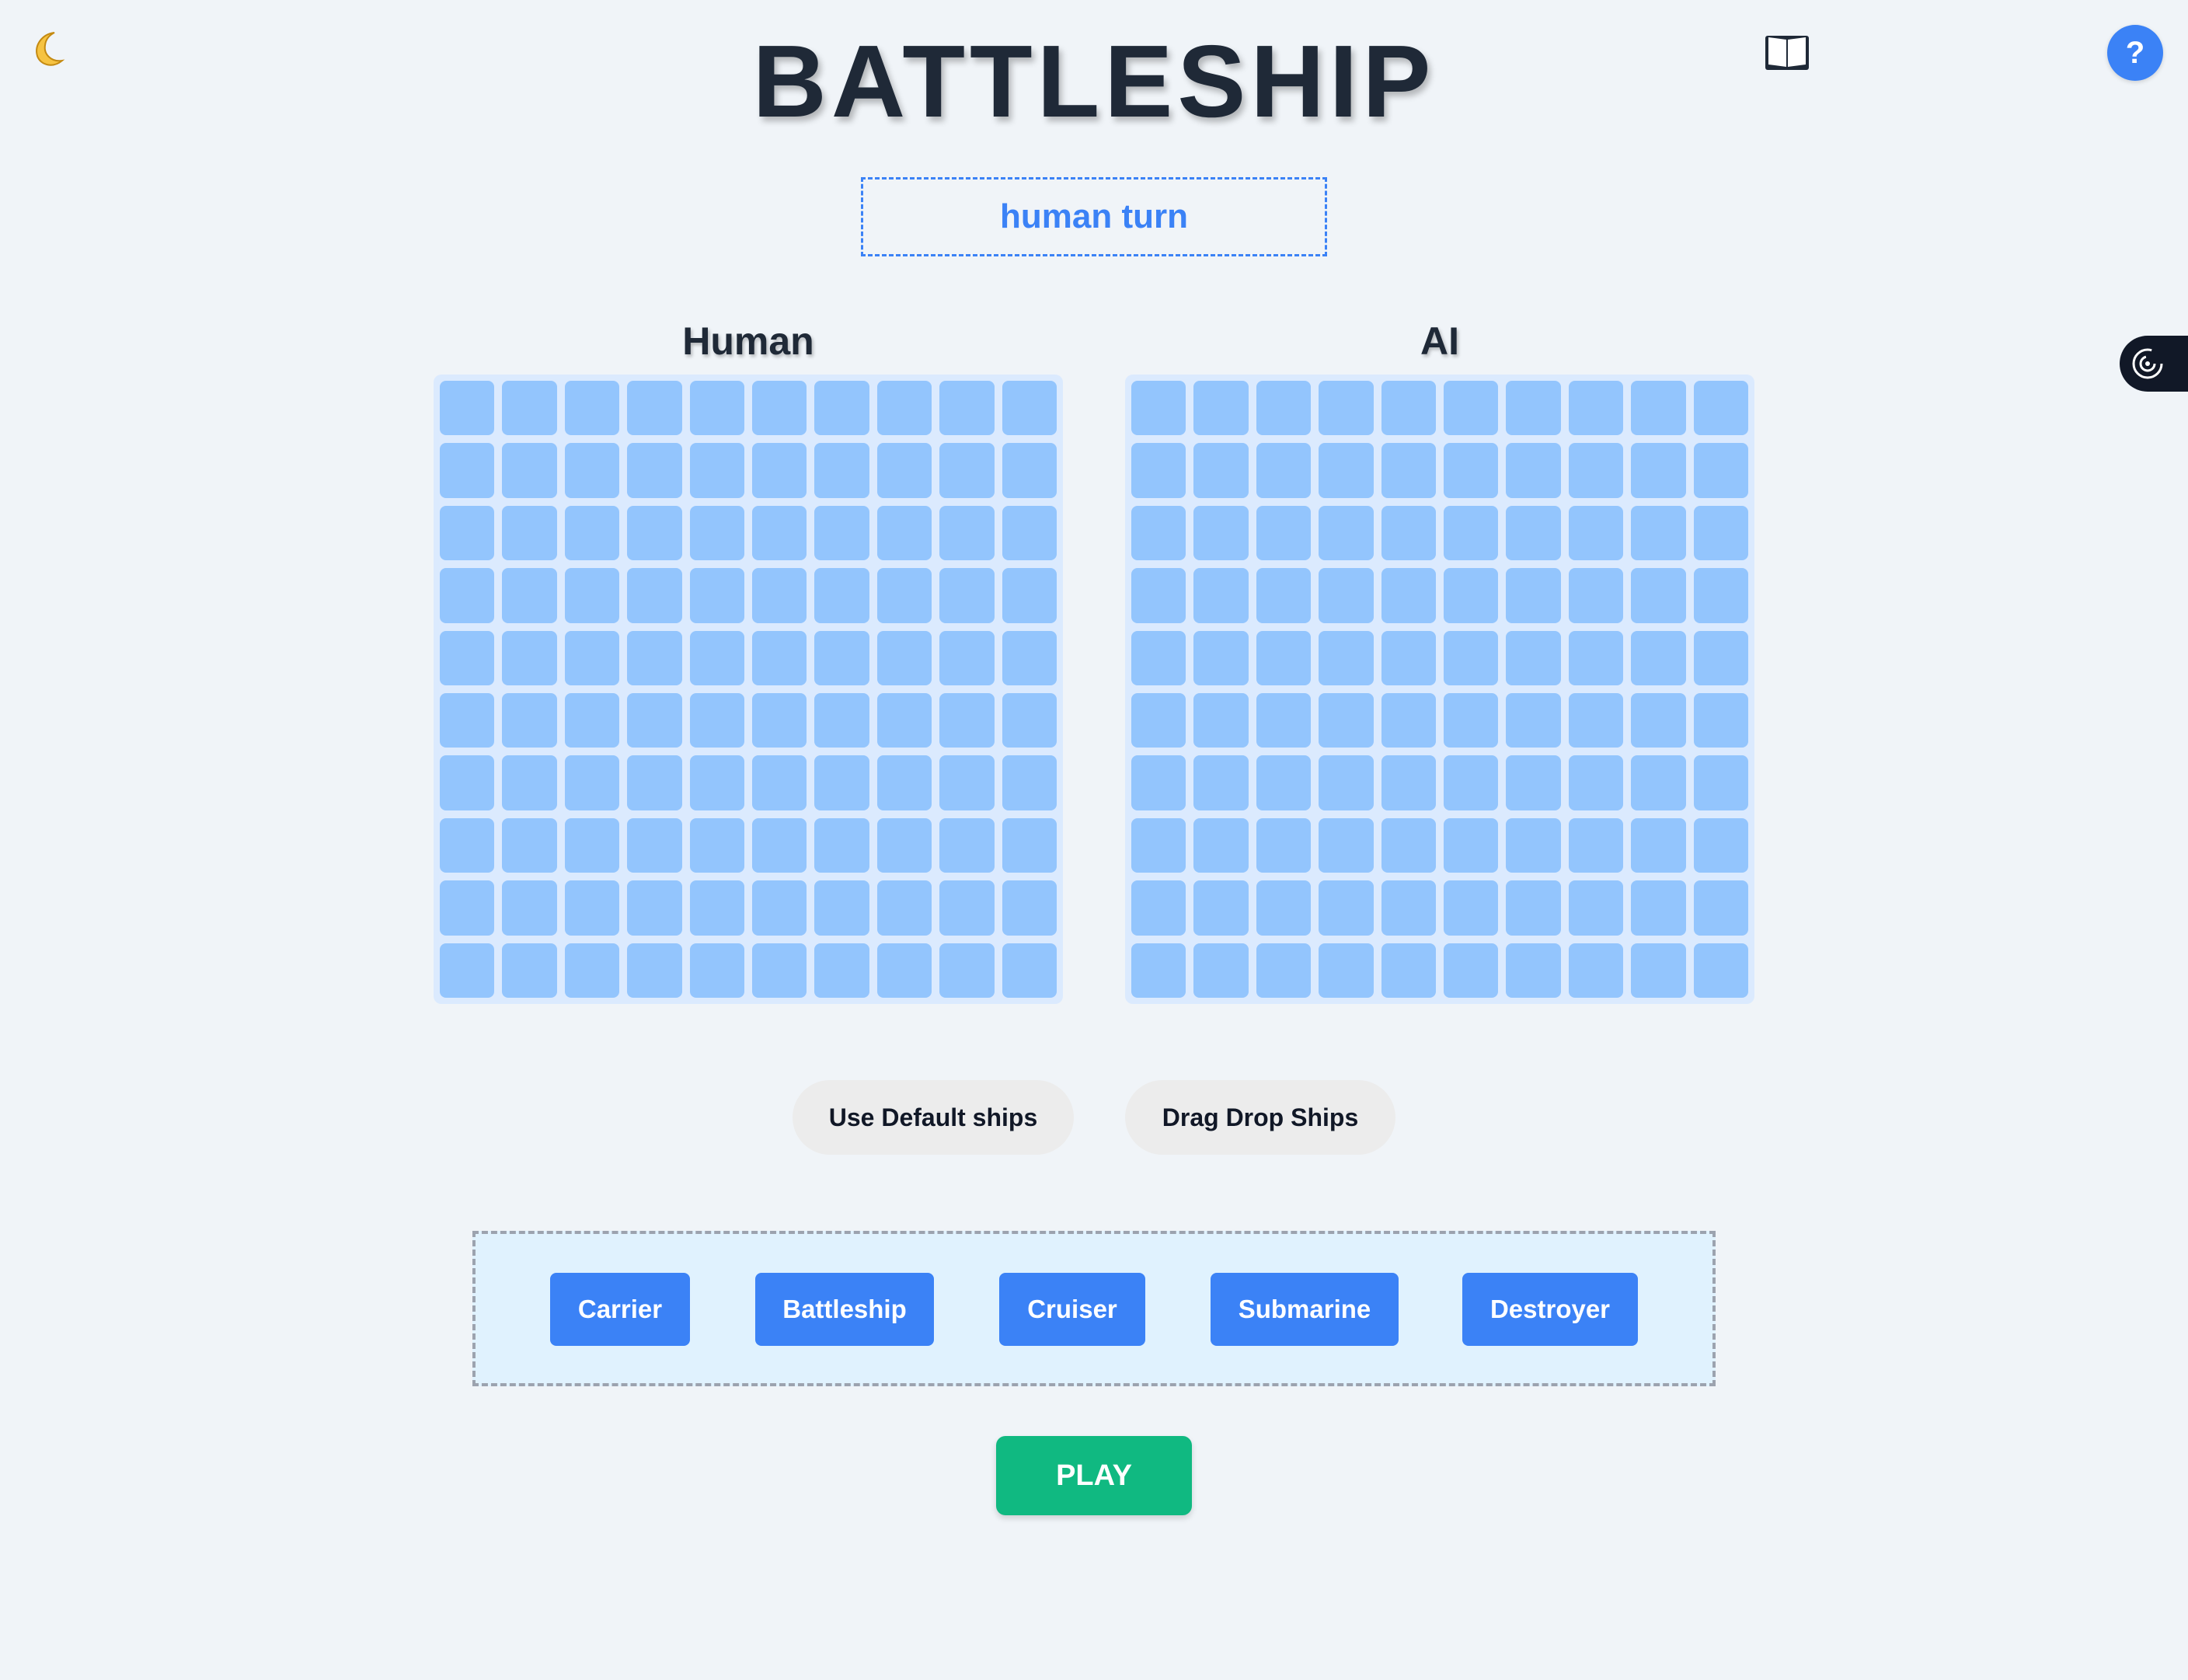 The height and width of the screenshot is (1680, 2188). I want to click on ship-destroyer: Destroyer, so click(1550, 1309).